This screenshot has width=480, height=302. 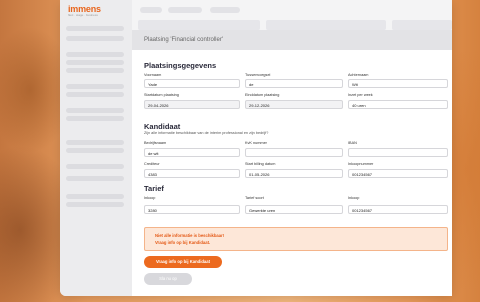 I want to click on last-name-field: Wit, so click(x=398, y=83).